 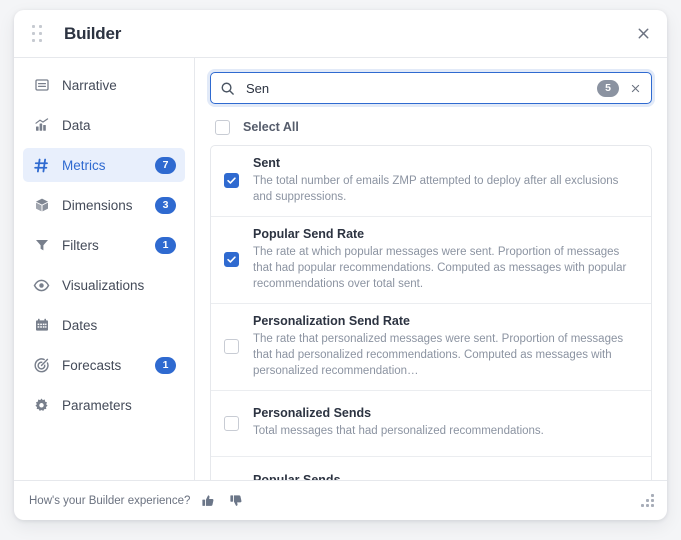 What do you see at coordinates (104, 325) in the screenshot?
I see `sidebar-item-dates: Dates` at bounding box center [104, 325].